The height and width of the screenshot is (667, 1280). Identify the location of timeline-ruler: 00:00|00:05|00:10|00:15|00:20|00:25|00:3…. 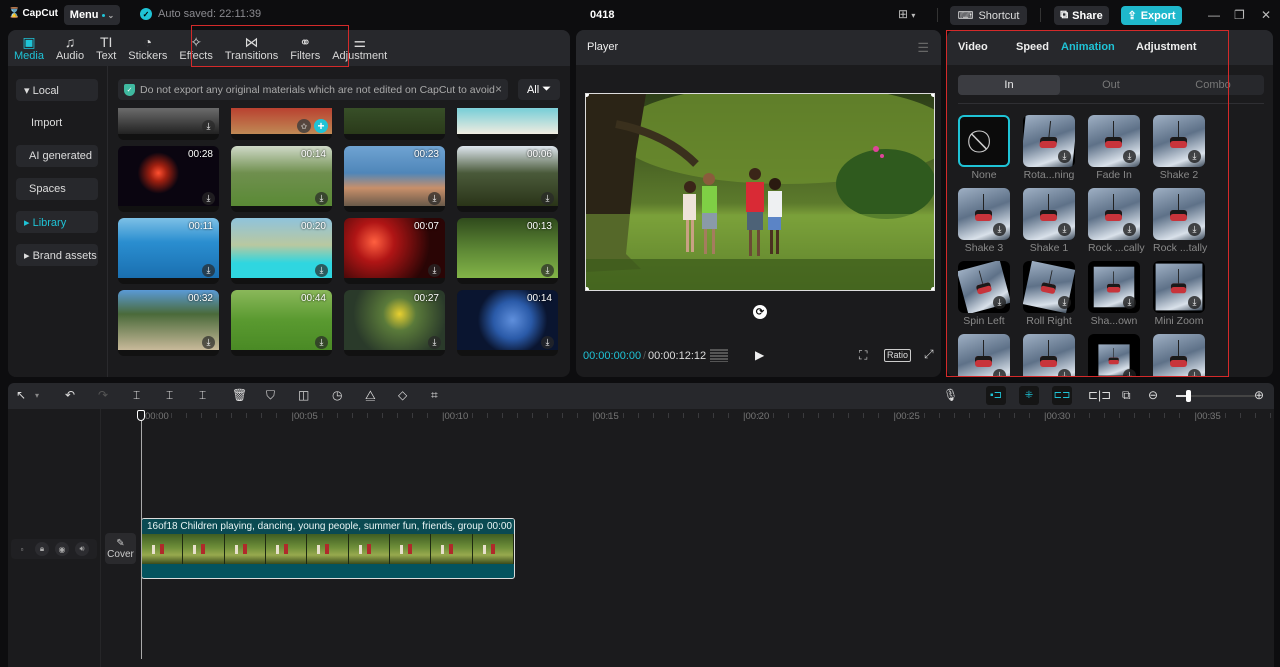
(687, 417).